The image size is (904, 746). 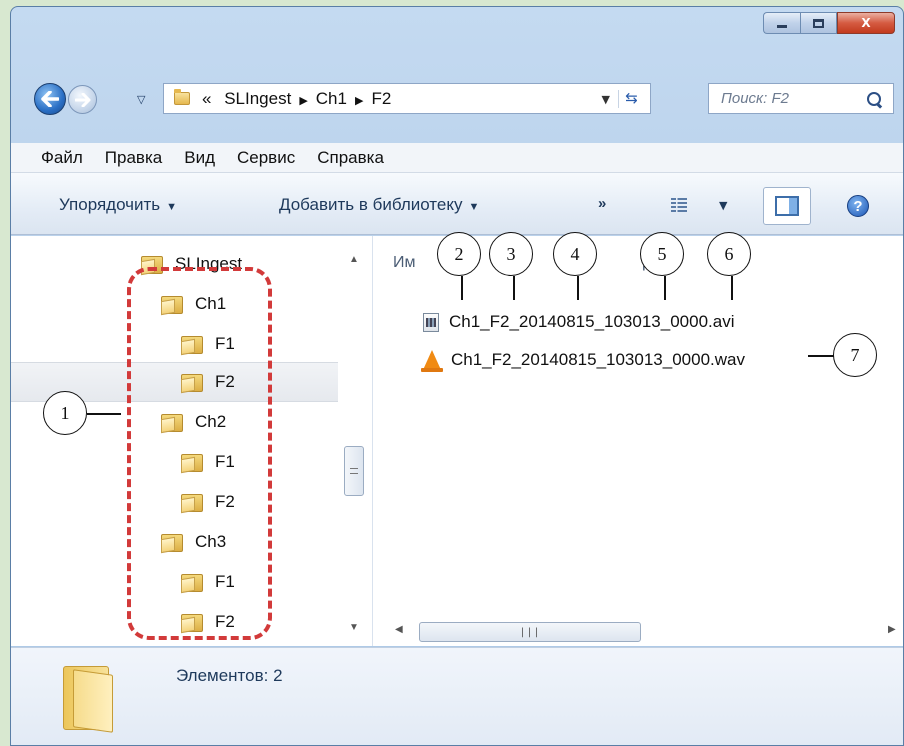 What do you see at coordinates (354, 471) in the screenshot?
I see `scroll-thumb` at bounding box center [354, 471].